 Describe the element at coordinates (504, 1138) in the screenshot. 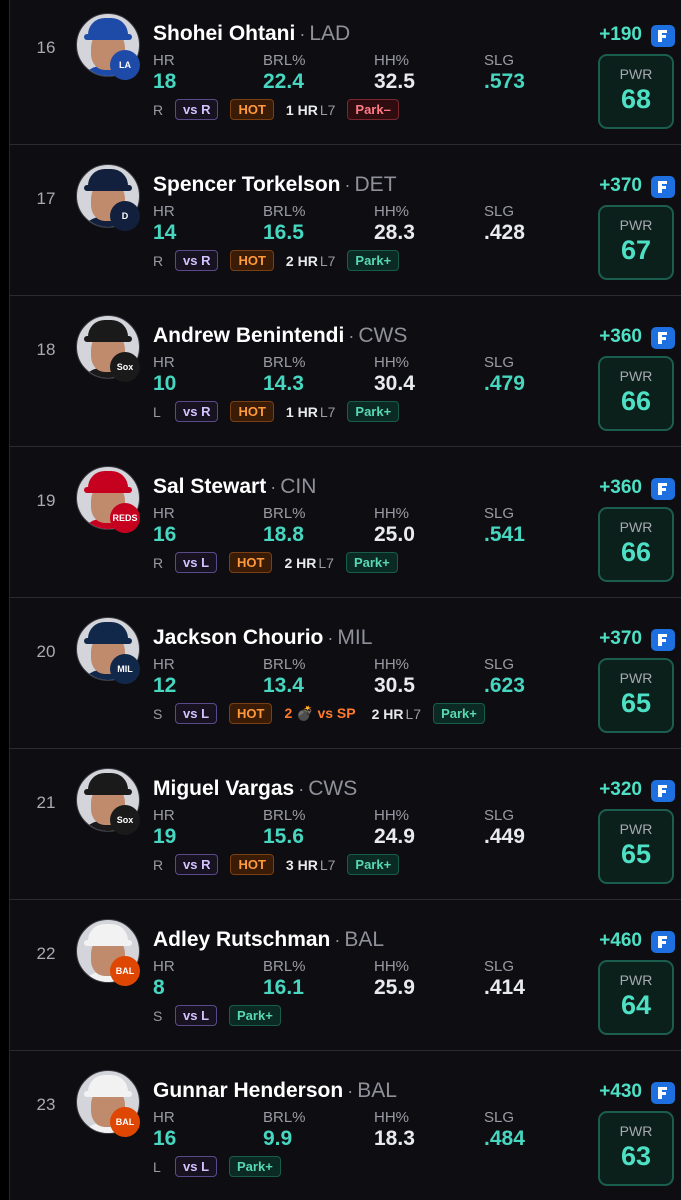

I see `slg-value: .484` at that location.